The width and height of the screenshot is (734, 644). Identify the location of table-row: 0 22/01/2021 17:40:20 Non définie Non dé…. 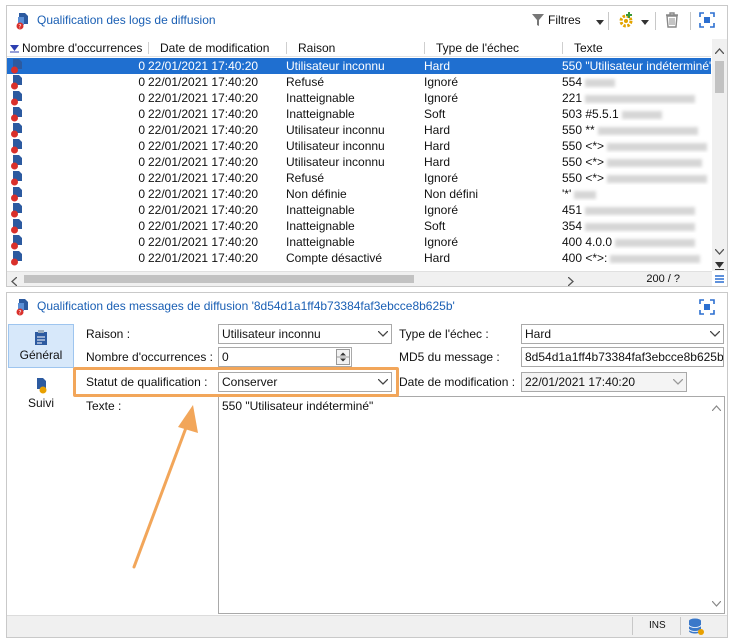
(359, 194).